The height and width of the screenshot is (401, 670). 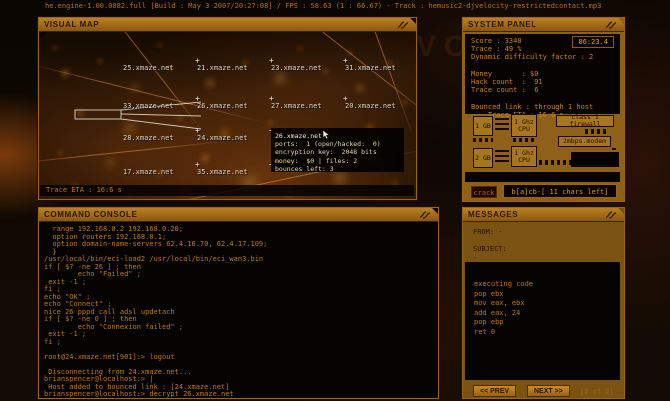 What do you see at coordinates (222, 106) in the screenshot?
I see `map-node: 26.xmaze.net` at bounding box center [222, 106].